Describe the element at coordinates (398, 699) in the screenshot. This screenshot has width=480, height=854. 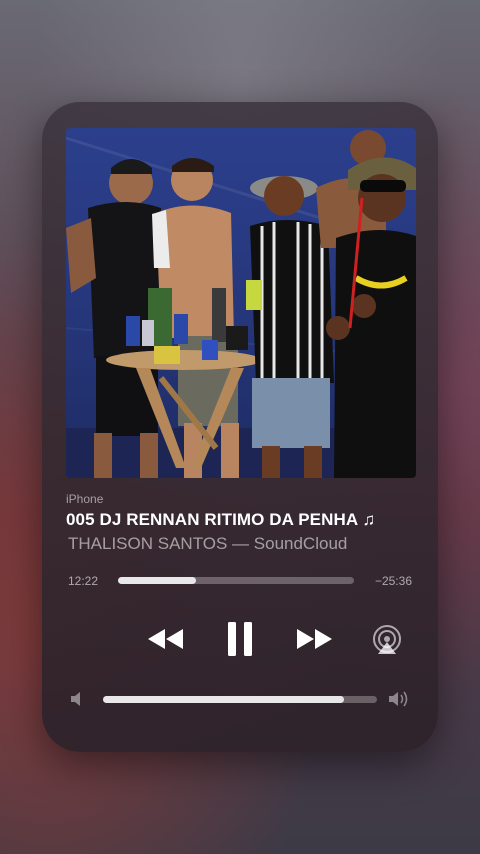
I see `speaker-high-icon` at that location.